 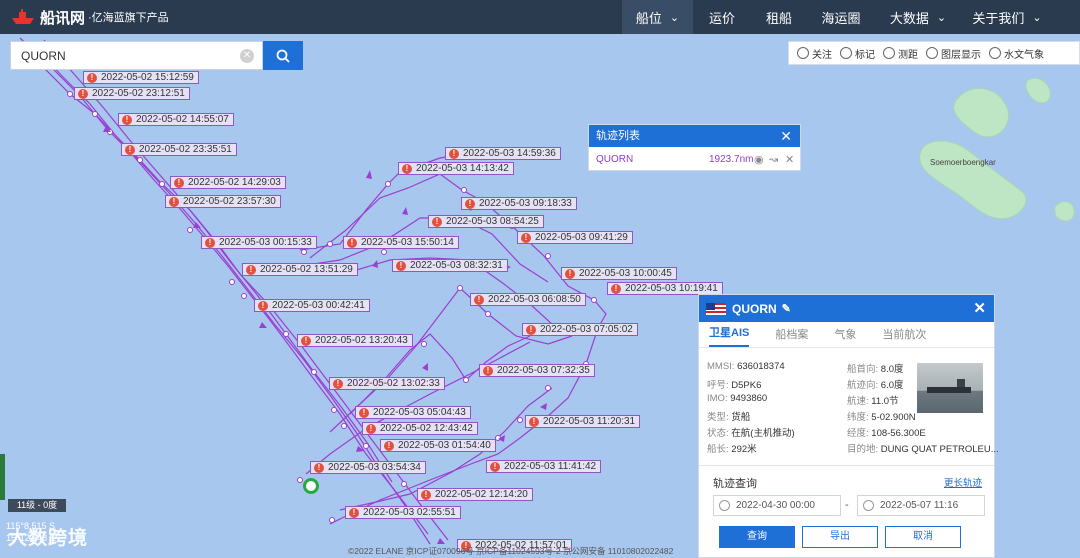 What do you see at coordinates (757, 537) in the screenshot?
I see `query-button: 查询` at bounding box center [757, 537].